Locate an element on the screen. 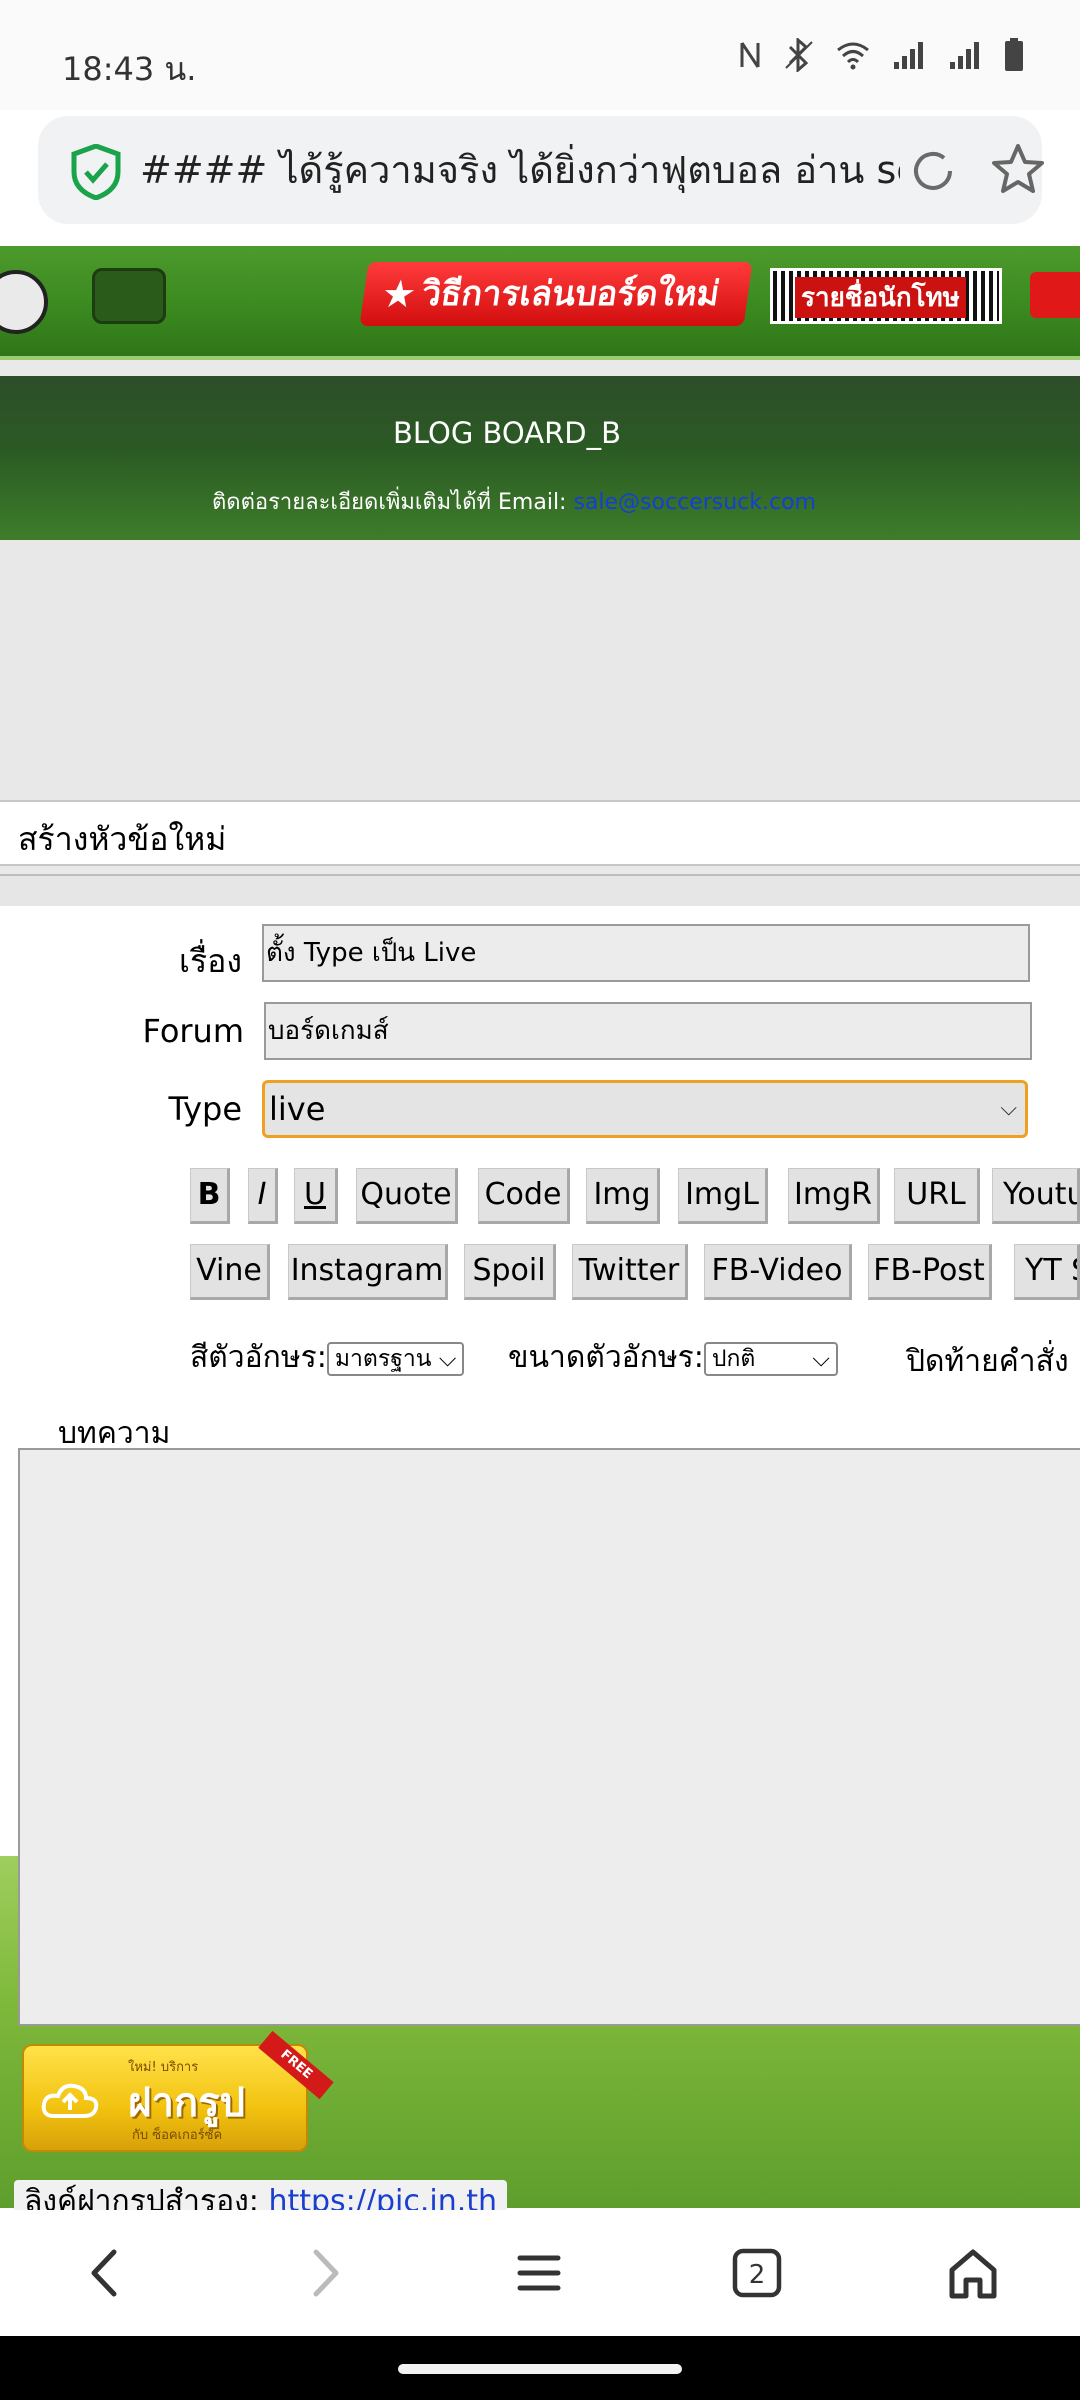 Image resolution: width=1080 pixels, height=2400 pixels. how-to-play-label: วิธีการเล่นบอร์ดใหม่ is located at coordinates (571, 294).